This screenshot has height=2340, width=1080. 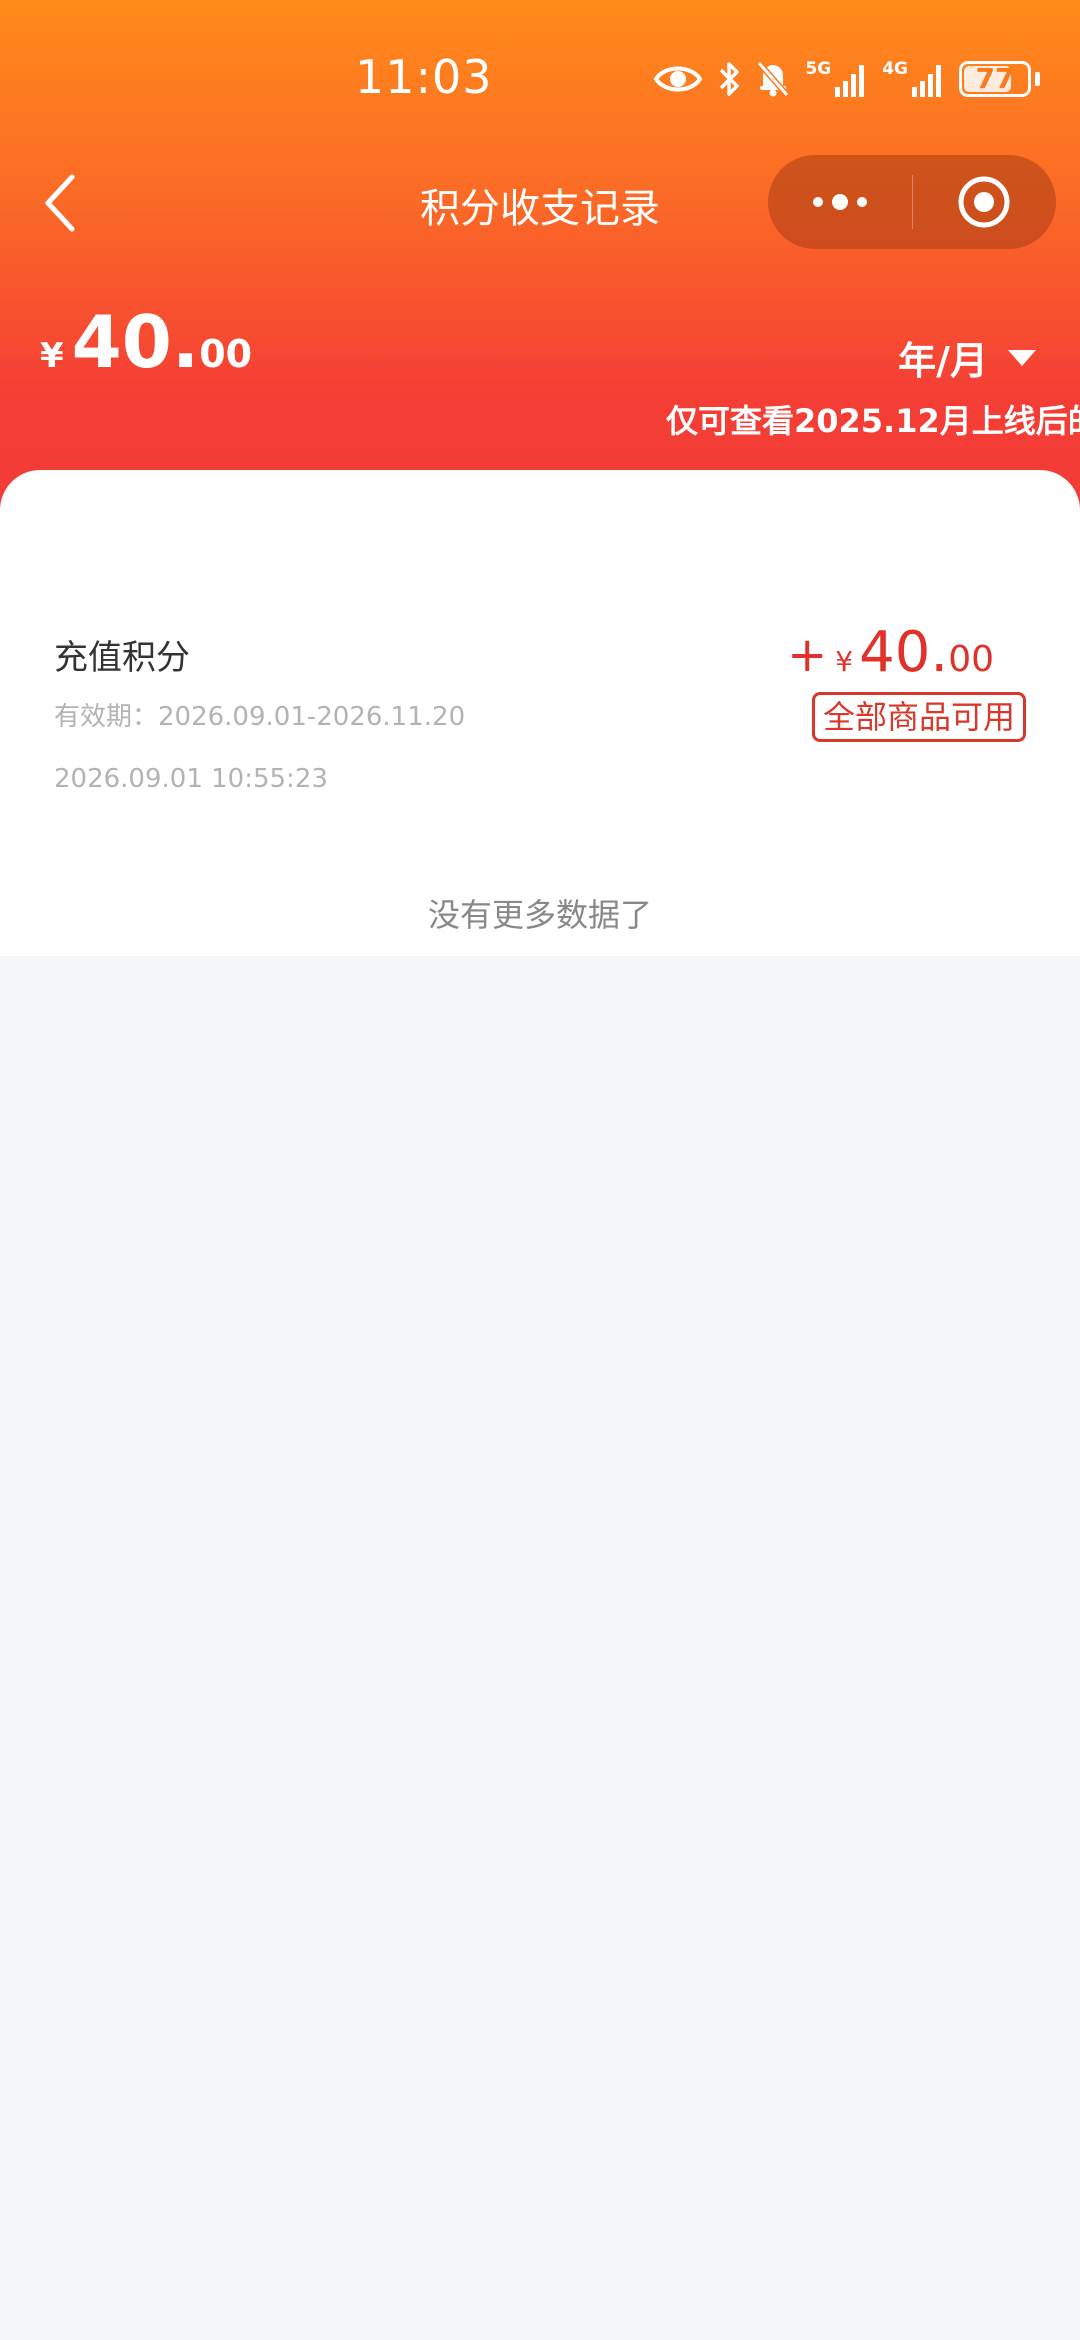 I want to click on record-scope-tag: 全部商品可用, so click(x=918, y=717).